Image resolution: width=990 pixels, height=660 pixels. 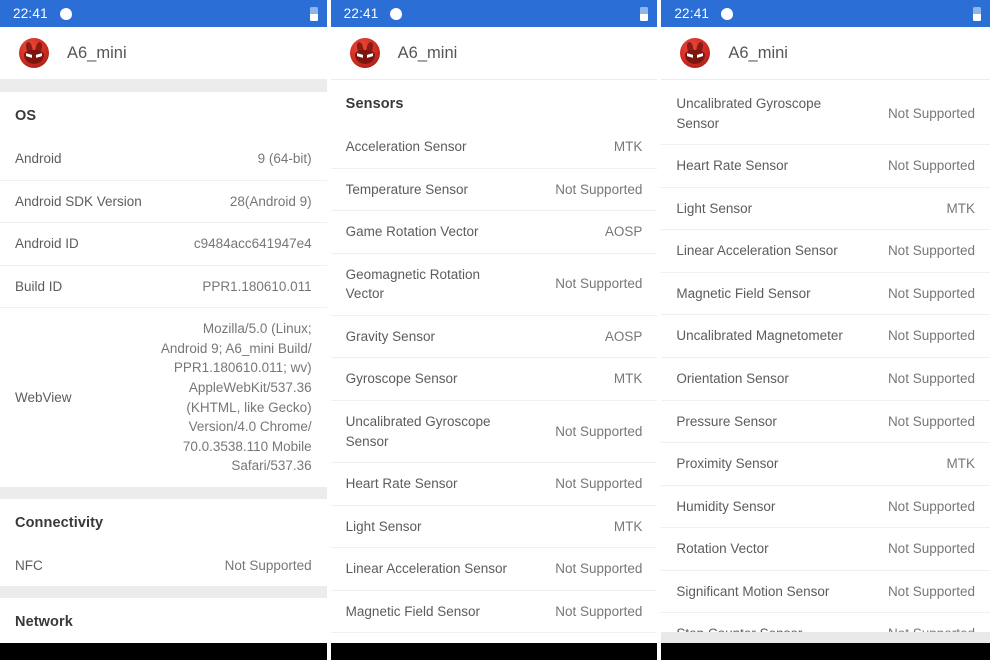 What do you see at coordinates (390, 336) in the screenshot?
I see `row-label: Gravity Sensor` at bounding box center [390, 336].